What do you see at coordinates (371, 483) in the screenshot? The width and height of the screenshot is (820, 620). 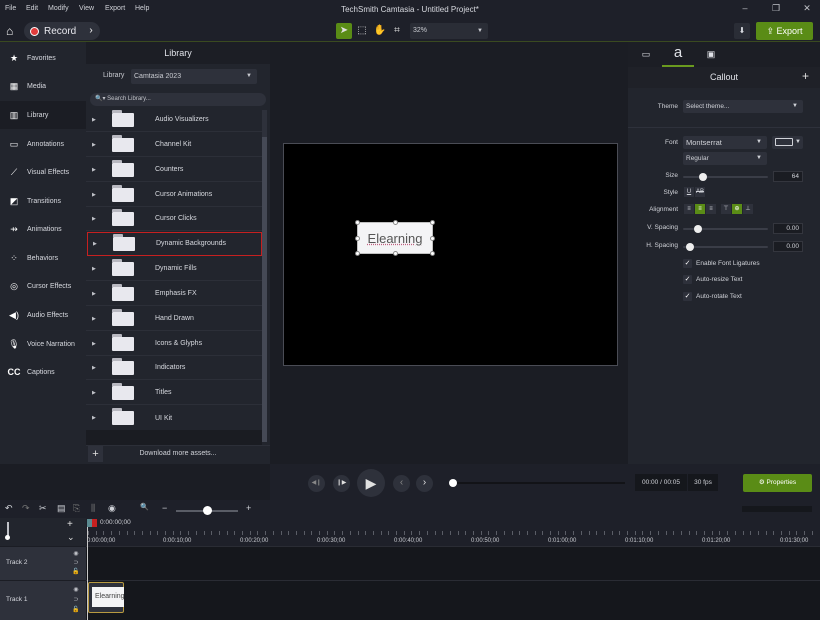 I see `play-button: ▶` at bounding box center [371, 483].